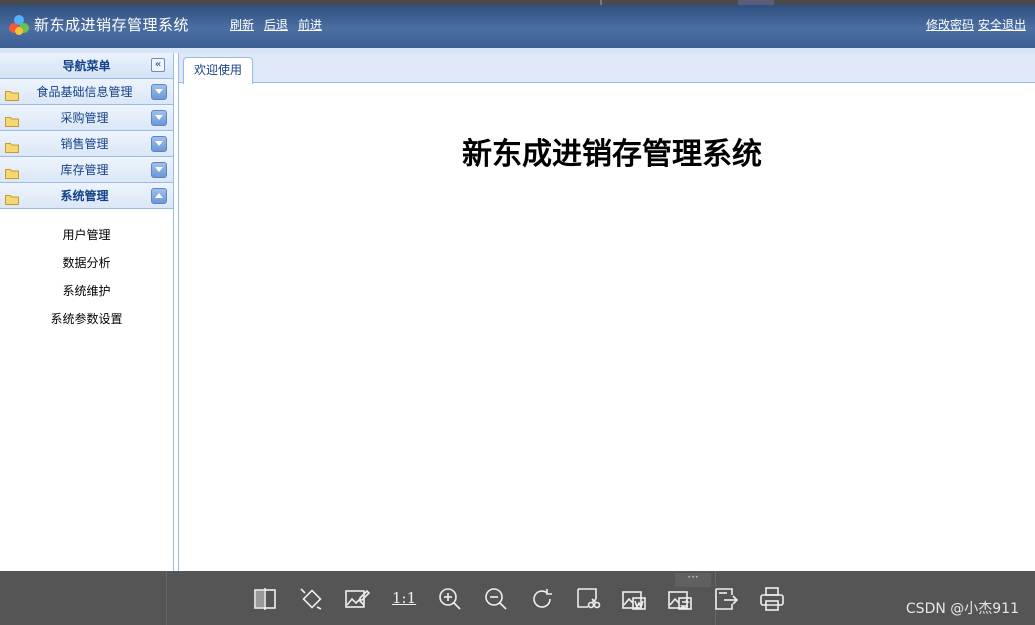 This screenshot has width=1035, height=625. Describe the element at coordinates (242, 24) in the screenshot. I see `refresh-link: 刷新` at that location.